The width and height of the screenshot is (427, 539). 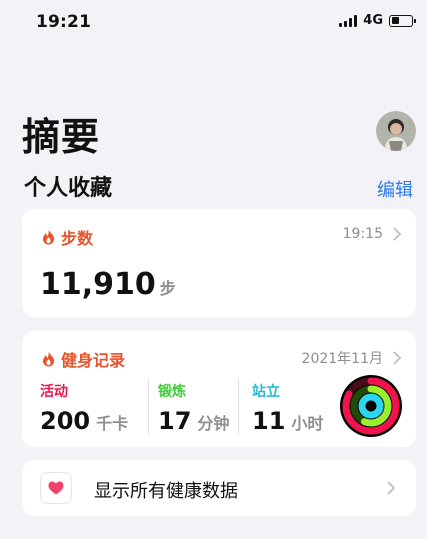 I want to click on steps-meta: 19:15, so click(x=372, y=234).